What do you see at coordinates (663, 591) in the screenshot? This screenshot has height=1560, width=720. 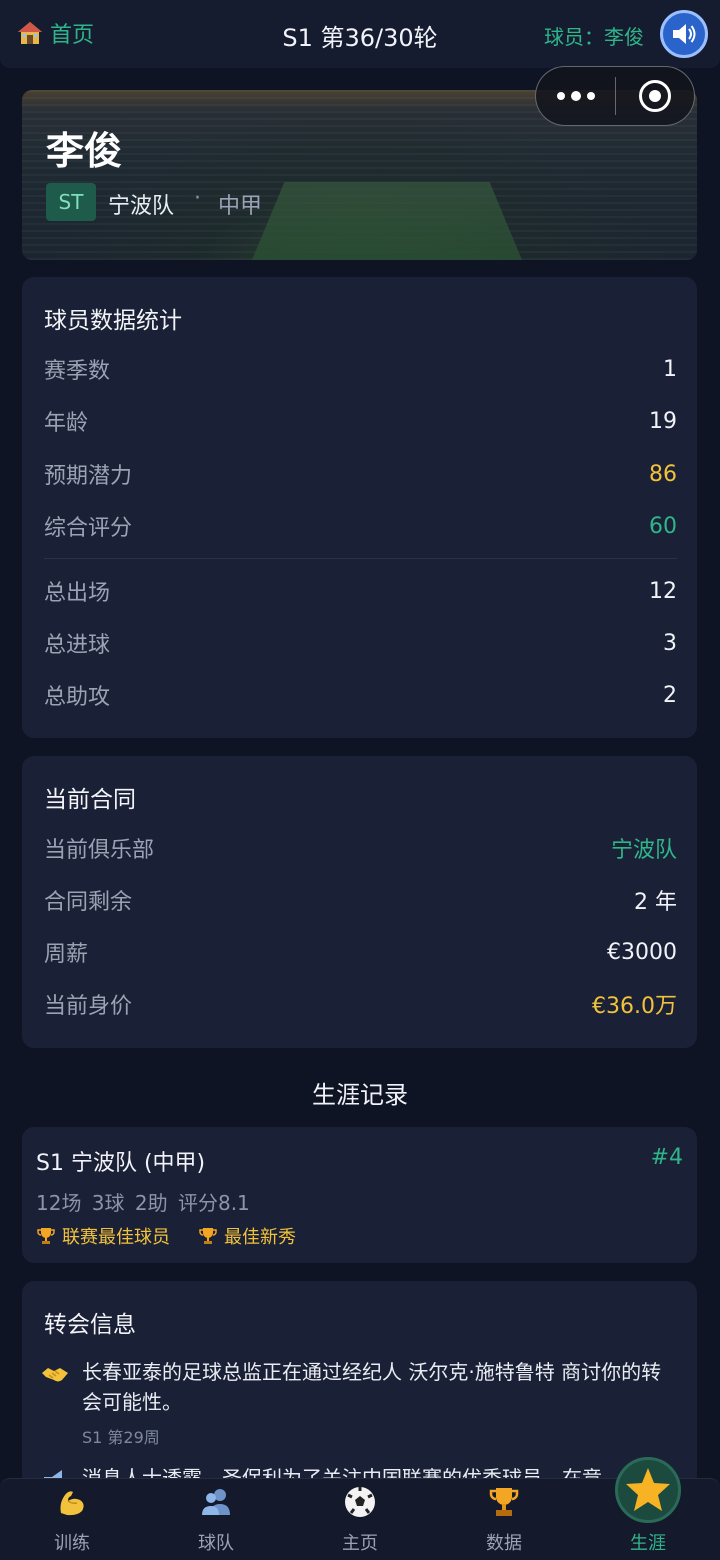 I see `stat-value: 12` at bounding box center [663, 591].